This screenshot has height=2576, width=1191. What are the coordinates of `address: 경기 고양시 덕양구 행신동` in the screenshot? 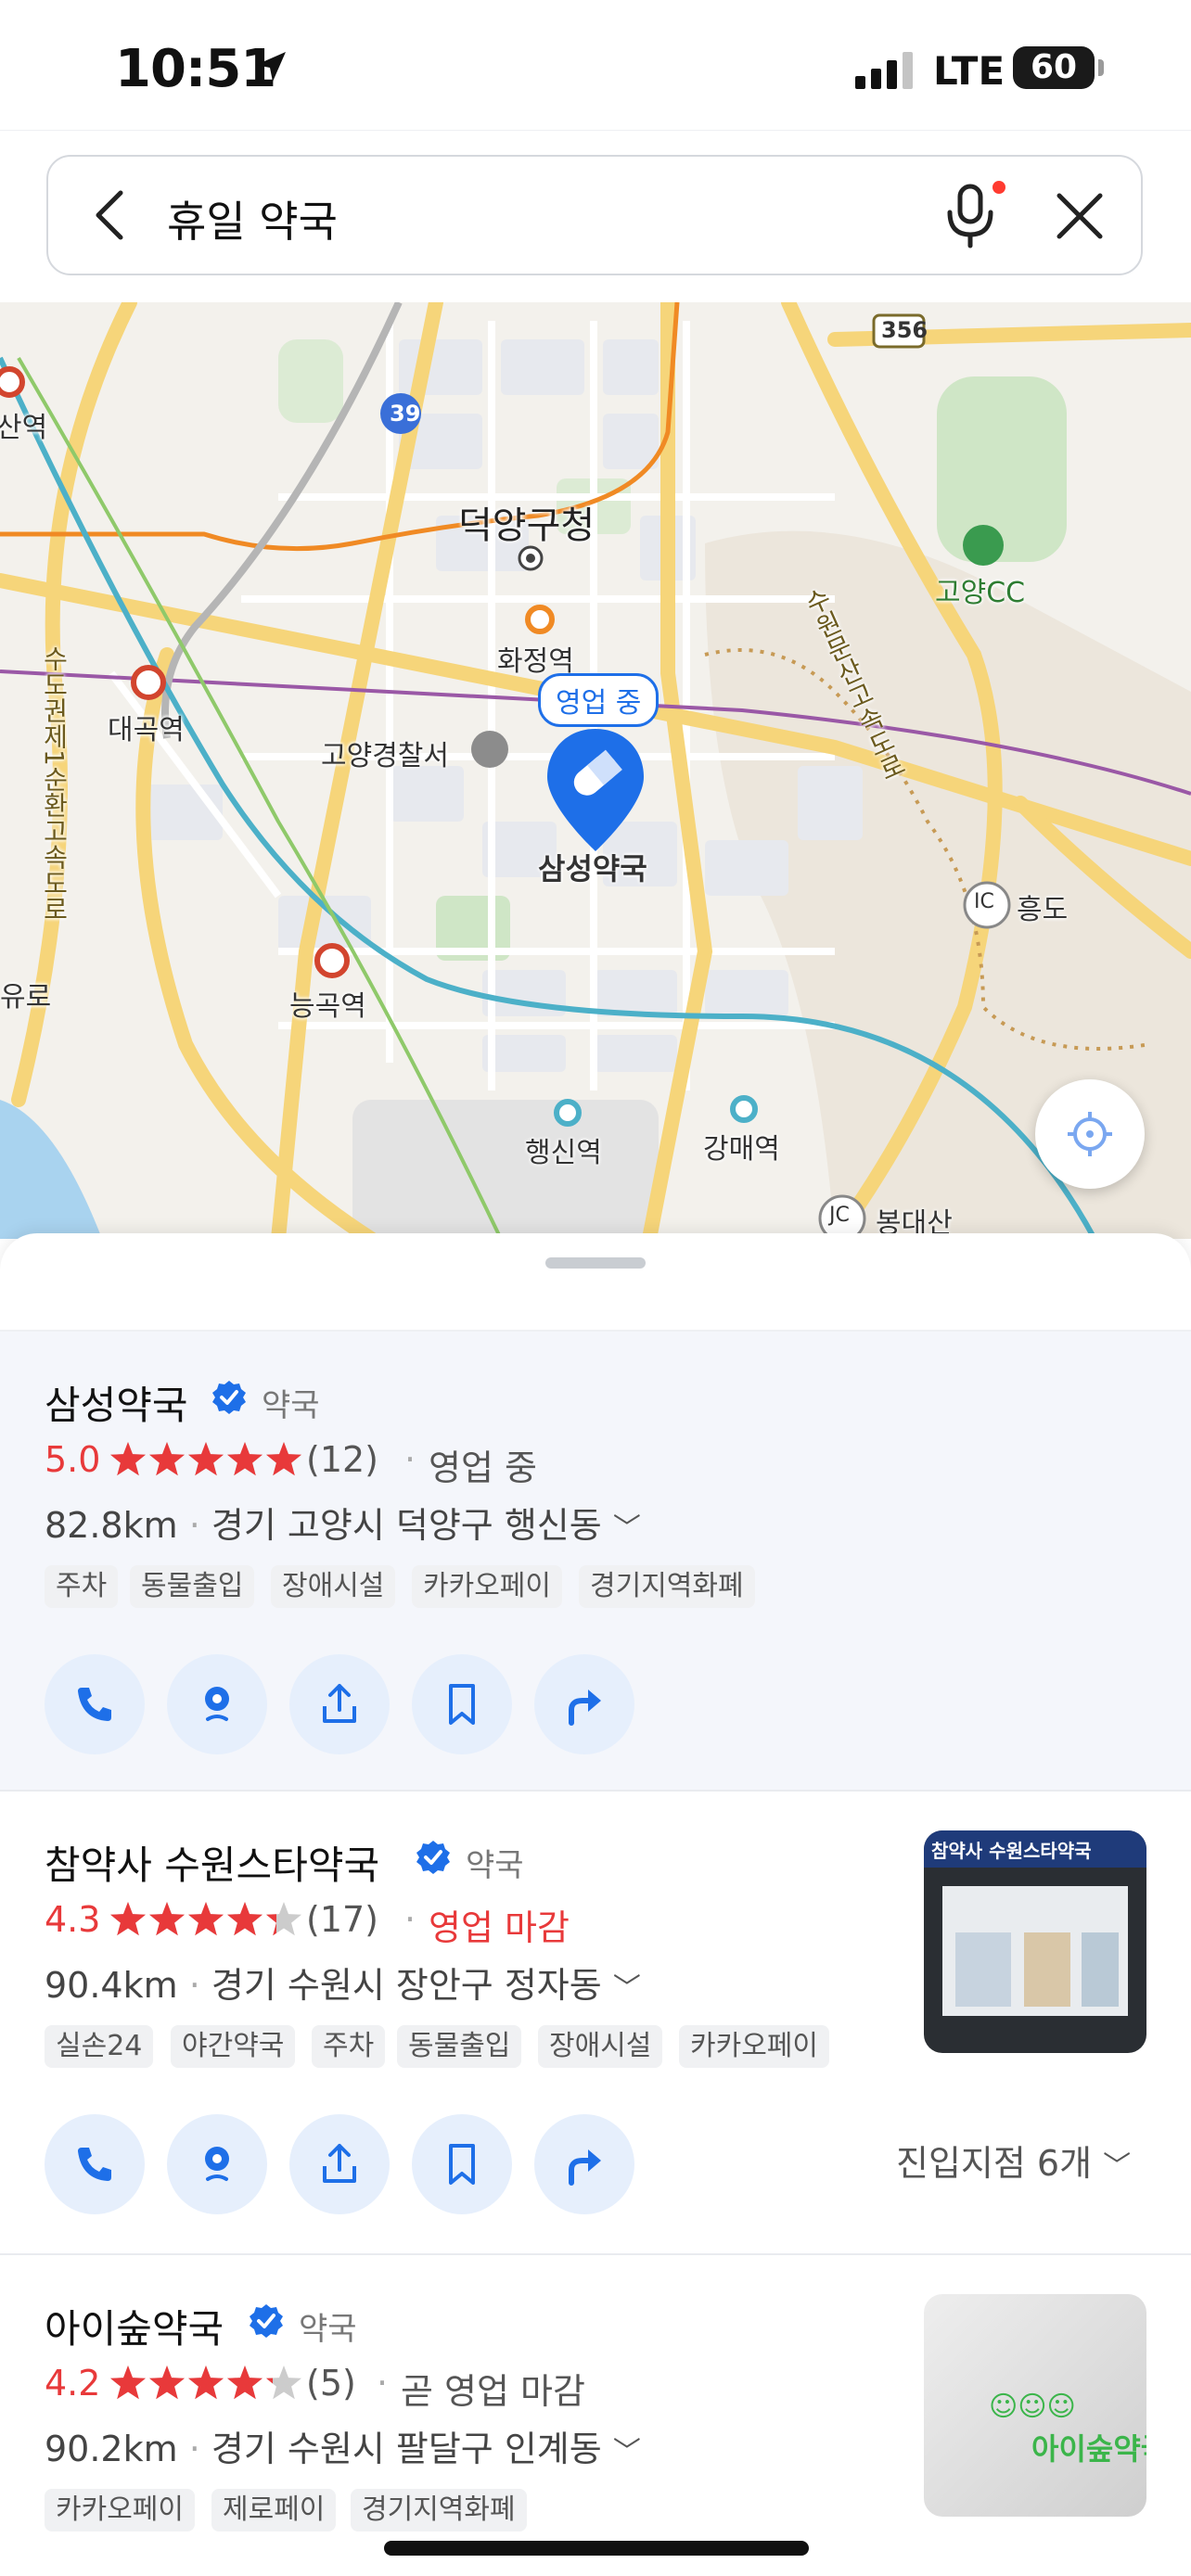 It's located at (406, 1525).